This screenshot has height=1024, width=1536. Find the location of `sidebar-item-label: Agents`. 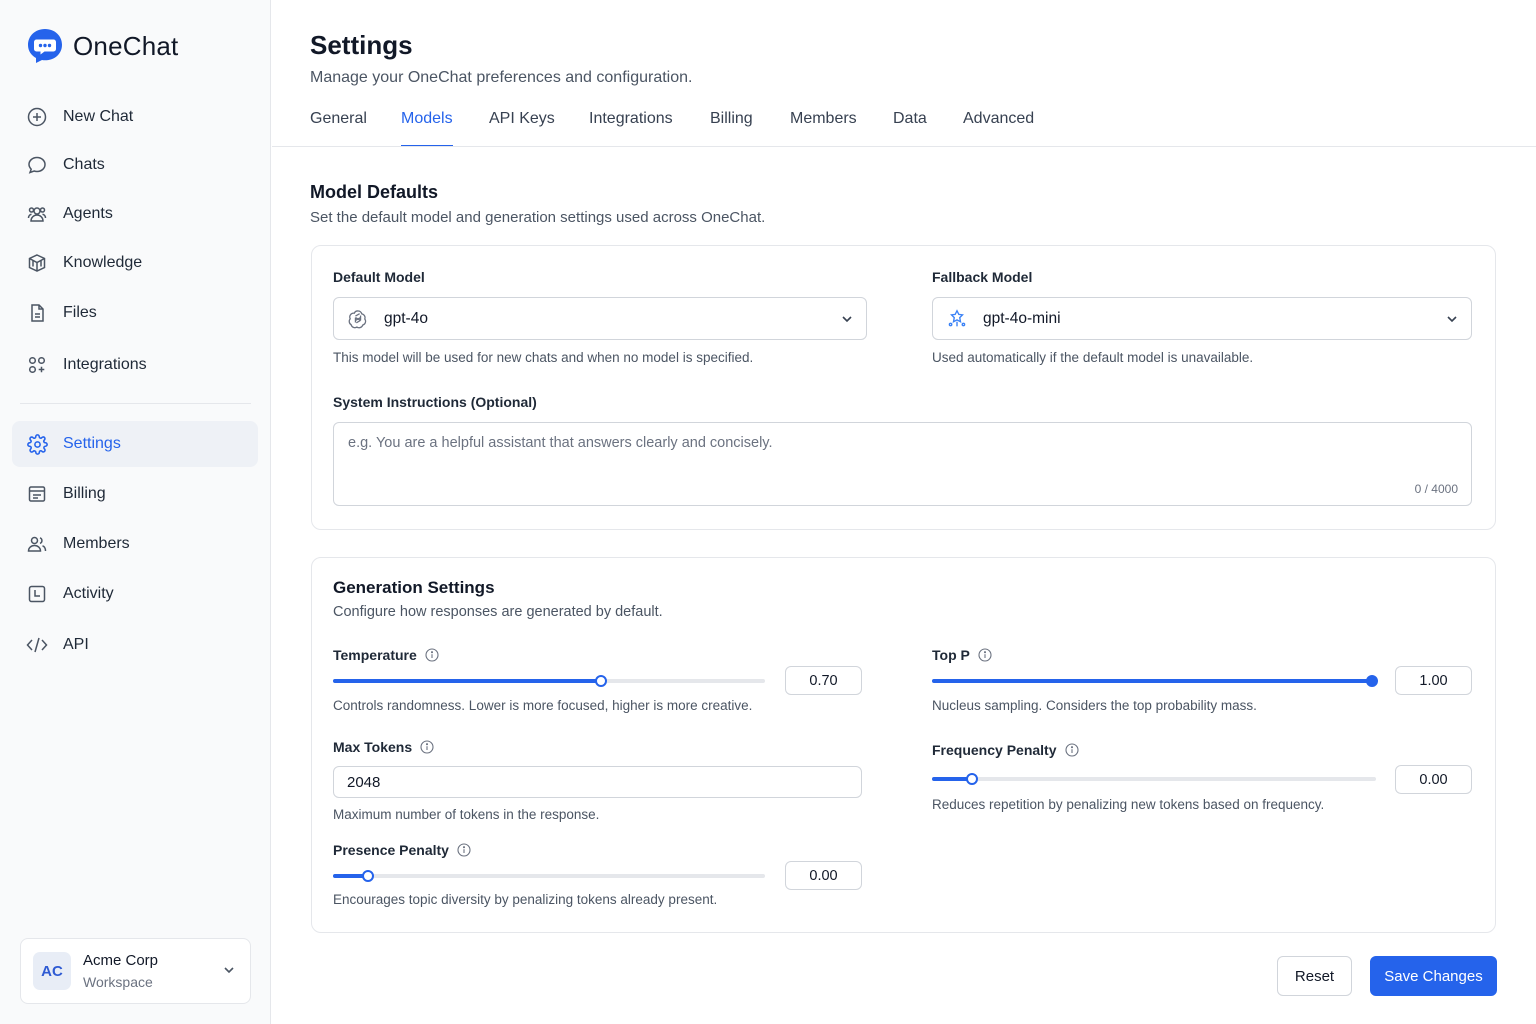

sidebar-item-label: Agents is located at coordinates (88, 213).